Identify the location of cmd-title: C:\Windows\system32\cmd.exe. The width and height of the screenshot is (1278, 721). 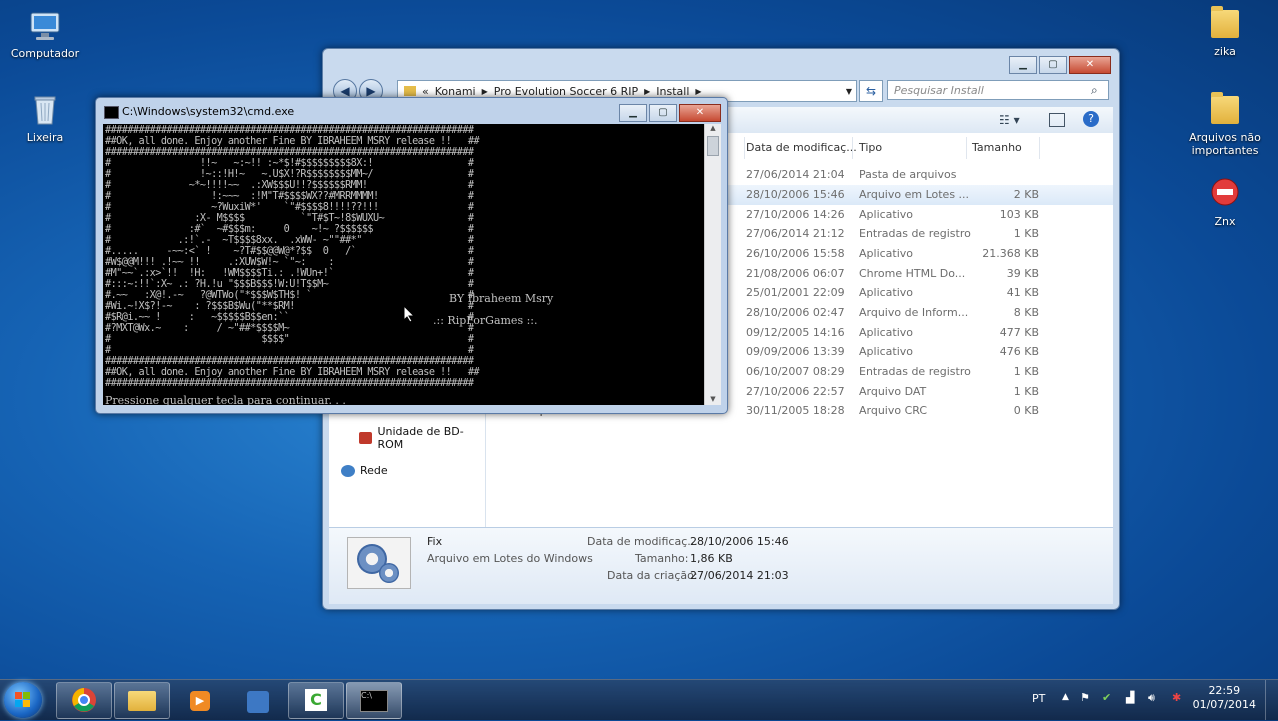
(208, 111).